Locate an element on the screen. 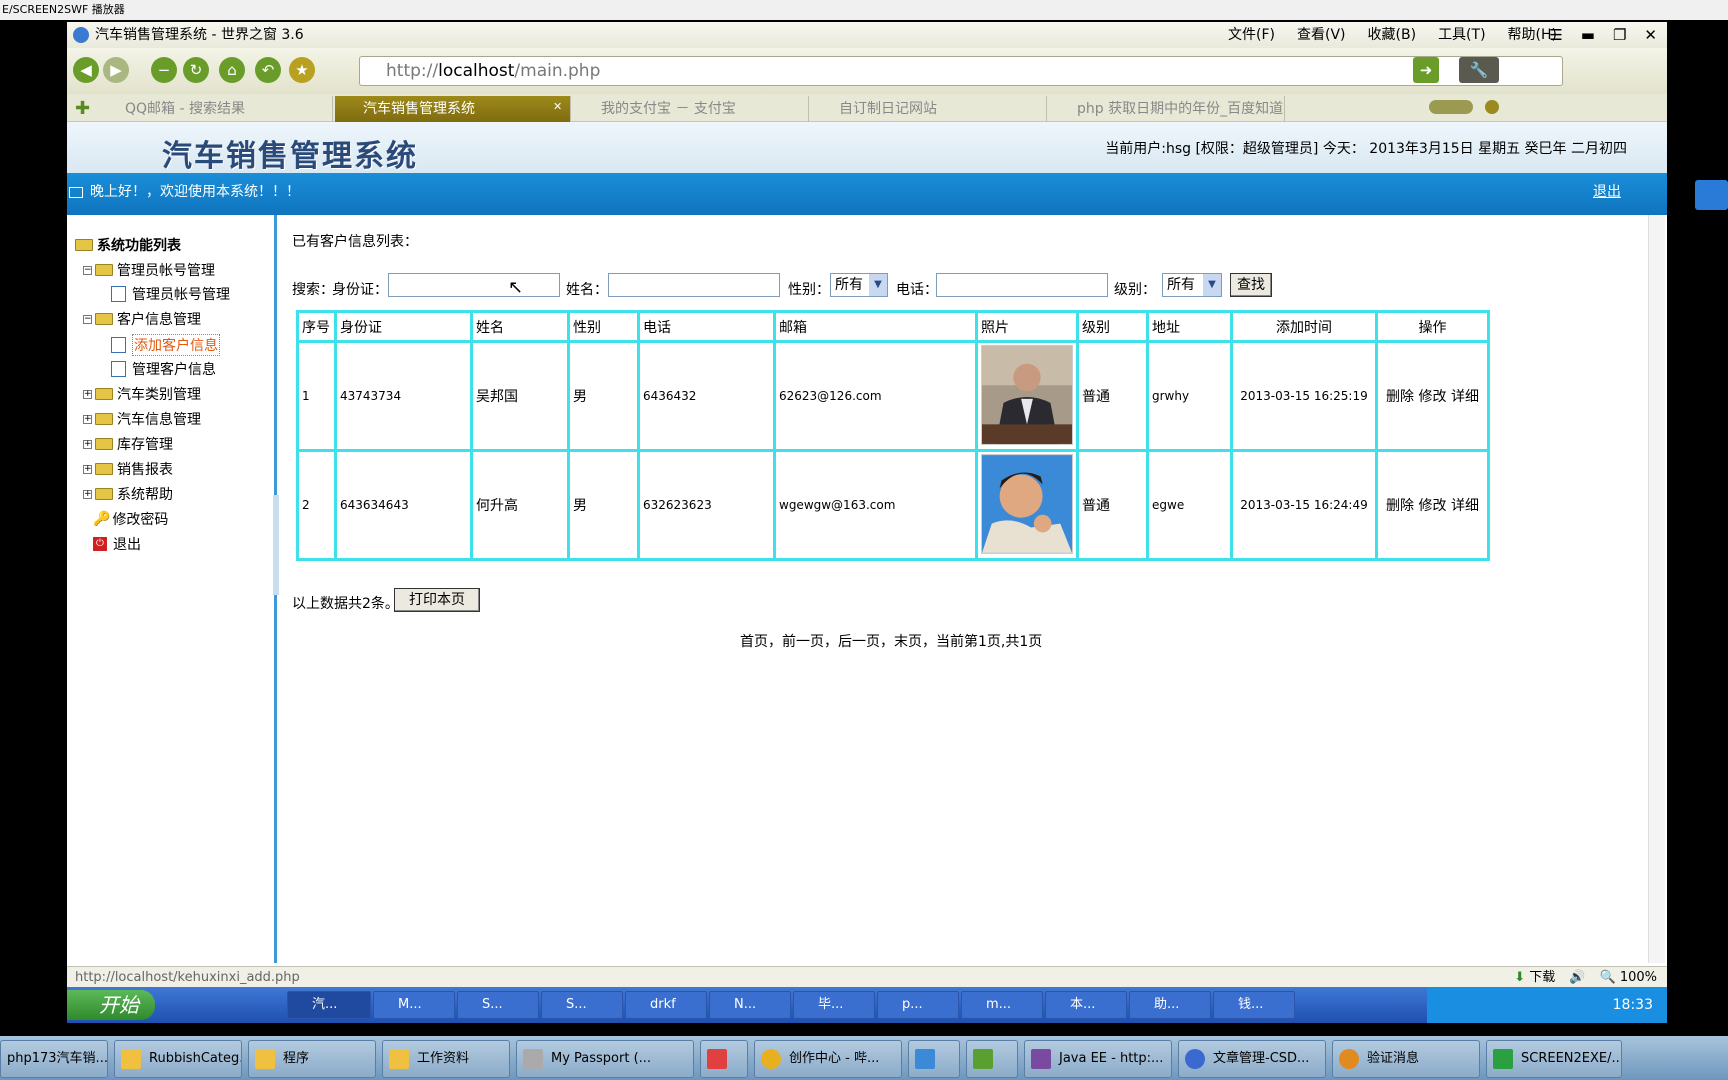  menu-file: 文件(F) is located at coordinates (1251, 35).